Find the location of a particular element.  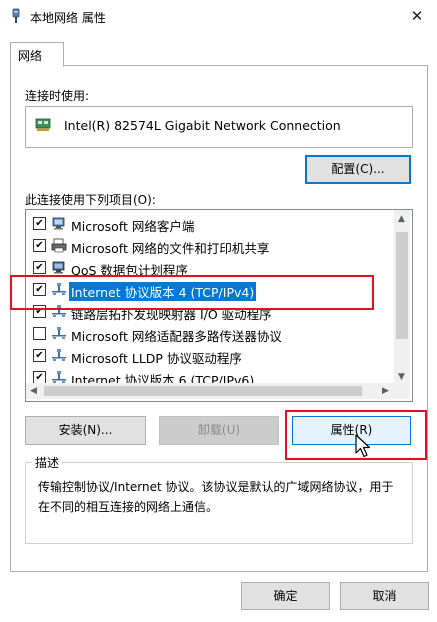

list-item: Microsoft 网络适配器多路传送器协议 is located at coordinates (211, 334).